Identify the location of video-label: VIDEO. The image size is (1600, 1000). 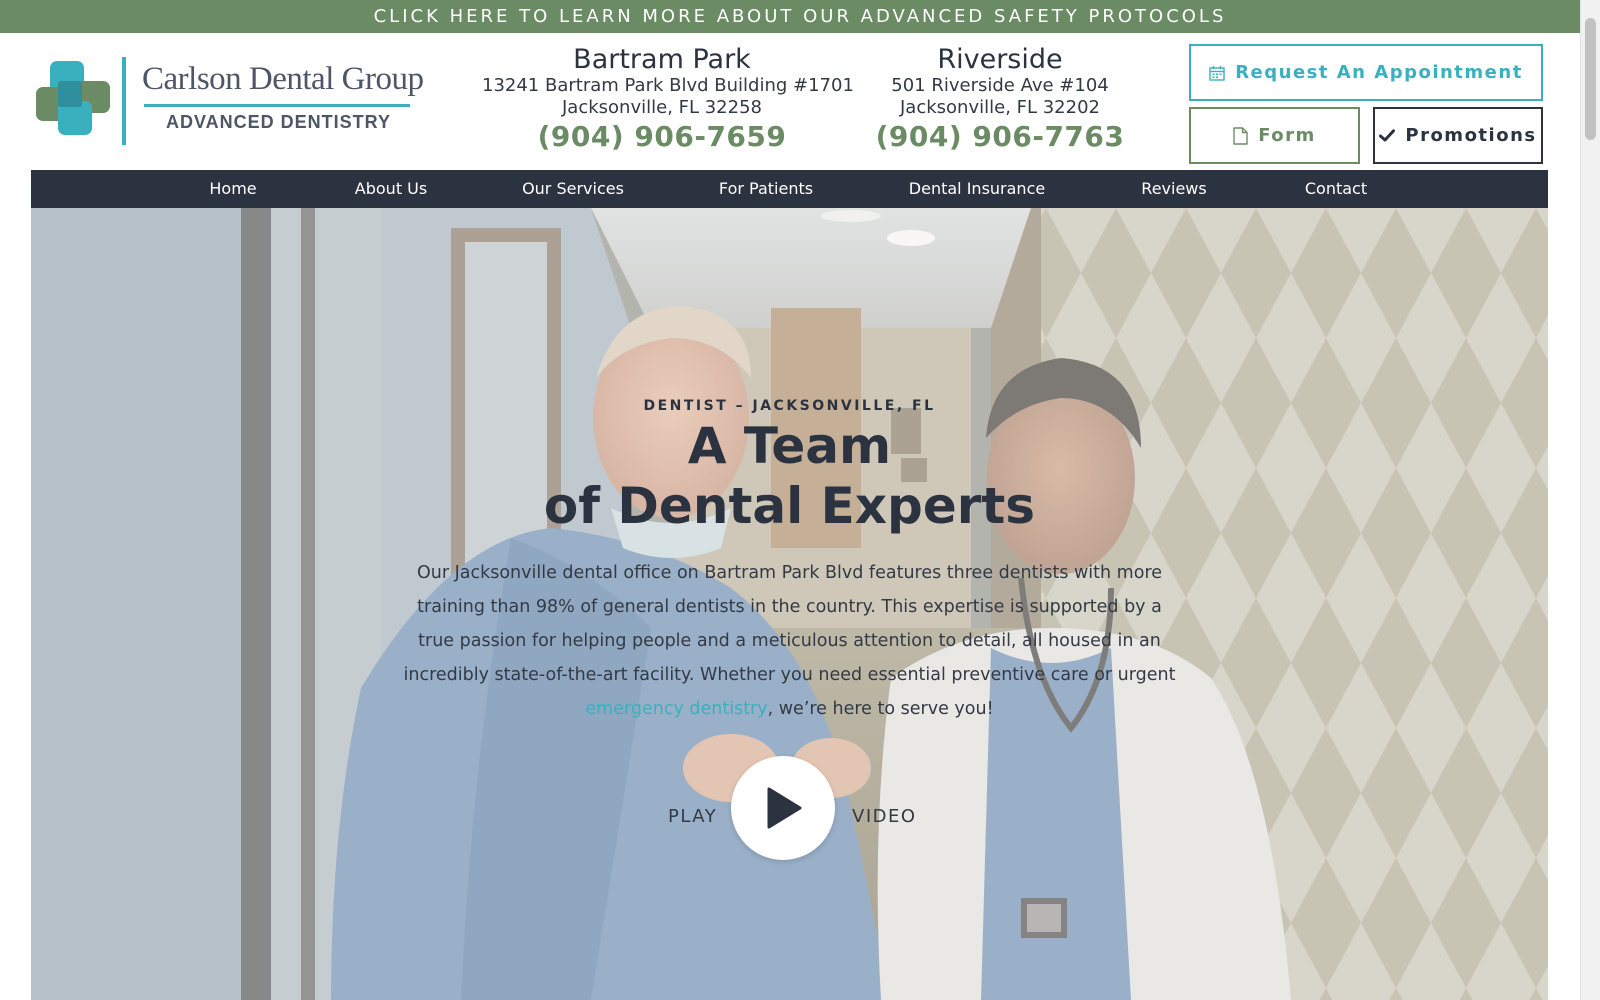
(884, 816).